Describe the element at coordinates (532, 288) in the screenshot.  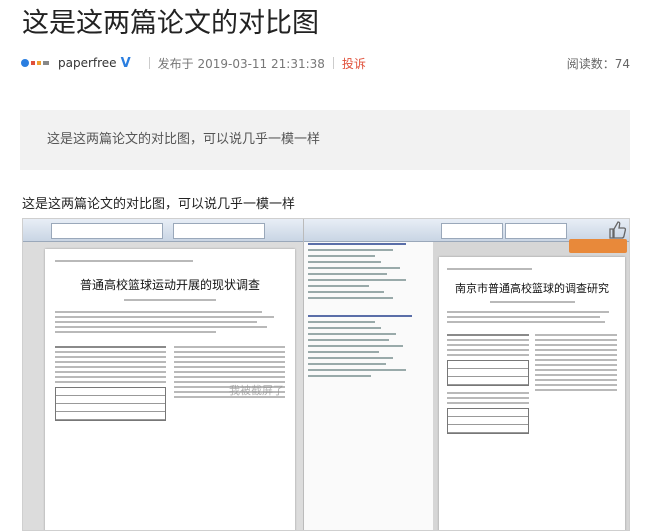
I see `right-paper-title: 南京市普通高校篮球的调查研究` at that location.